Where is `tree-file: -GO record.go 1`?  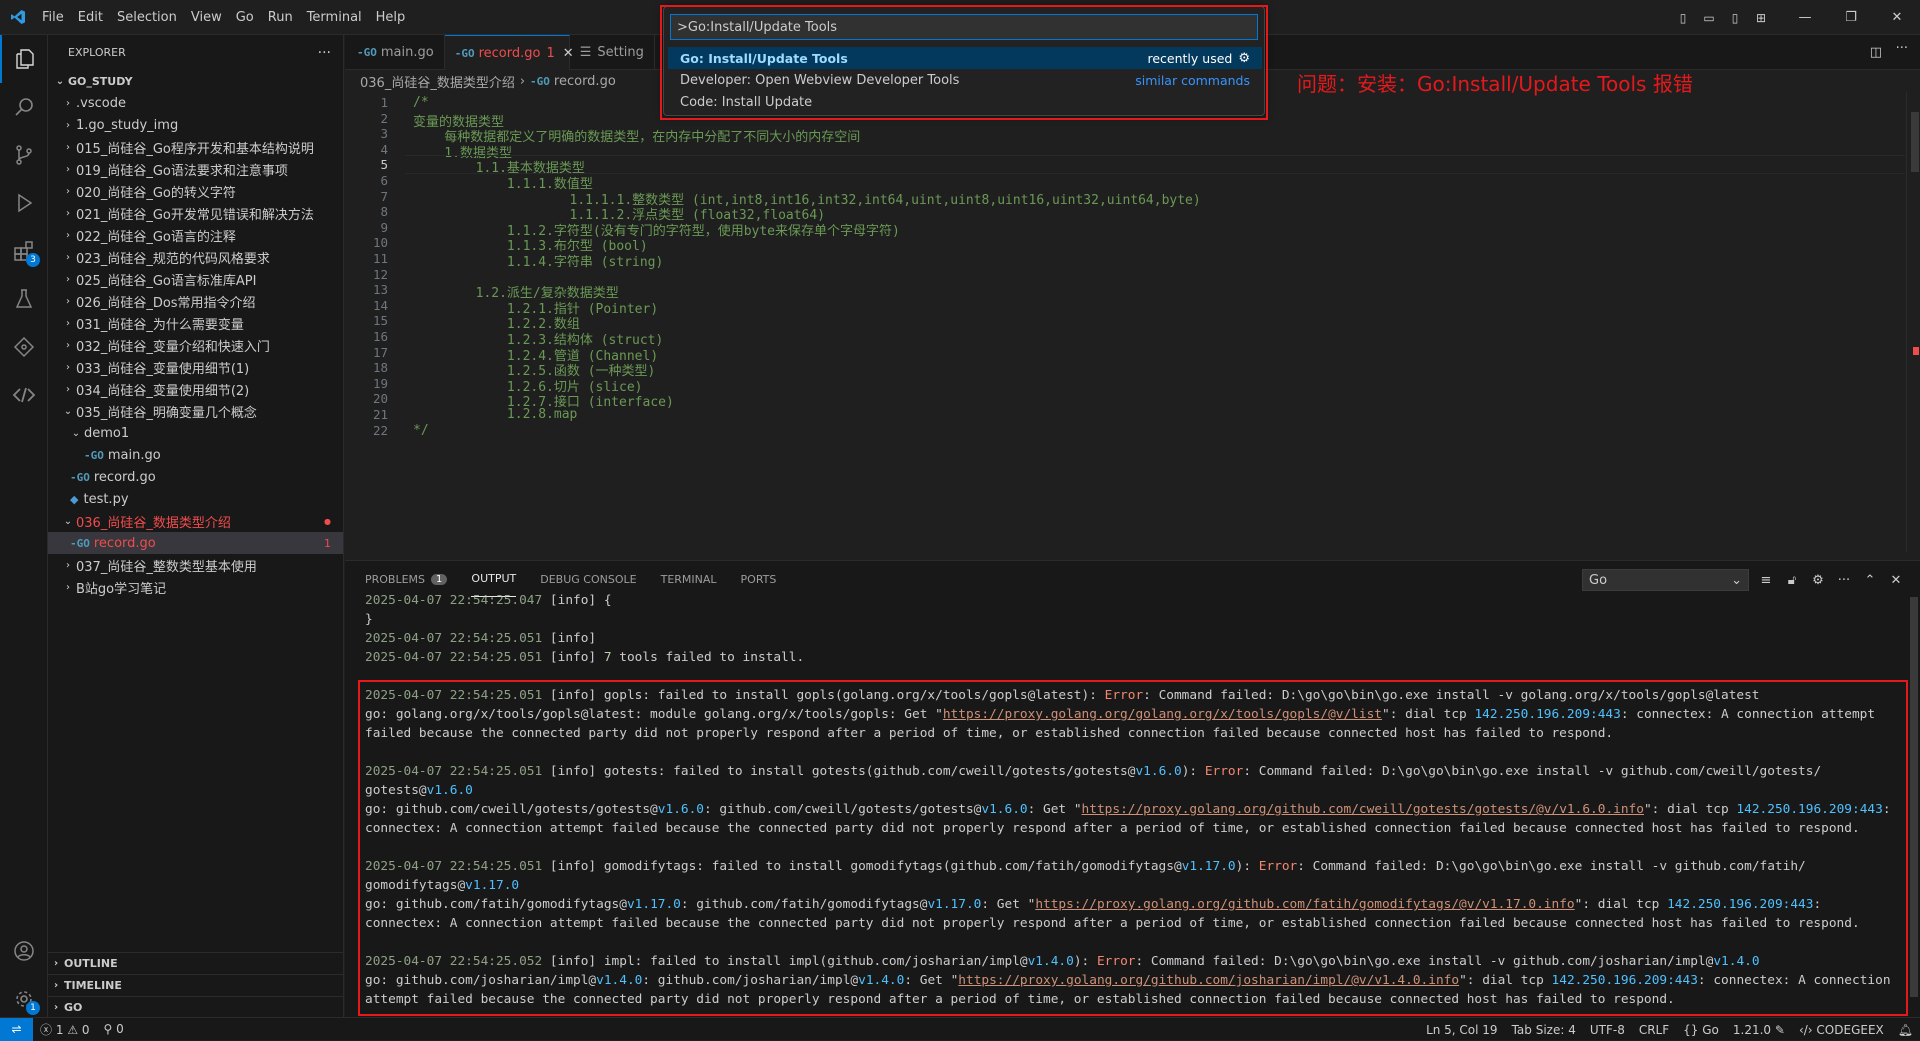 tree-file: -GO record.go 1 is located at coordinates (195, 543).